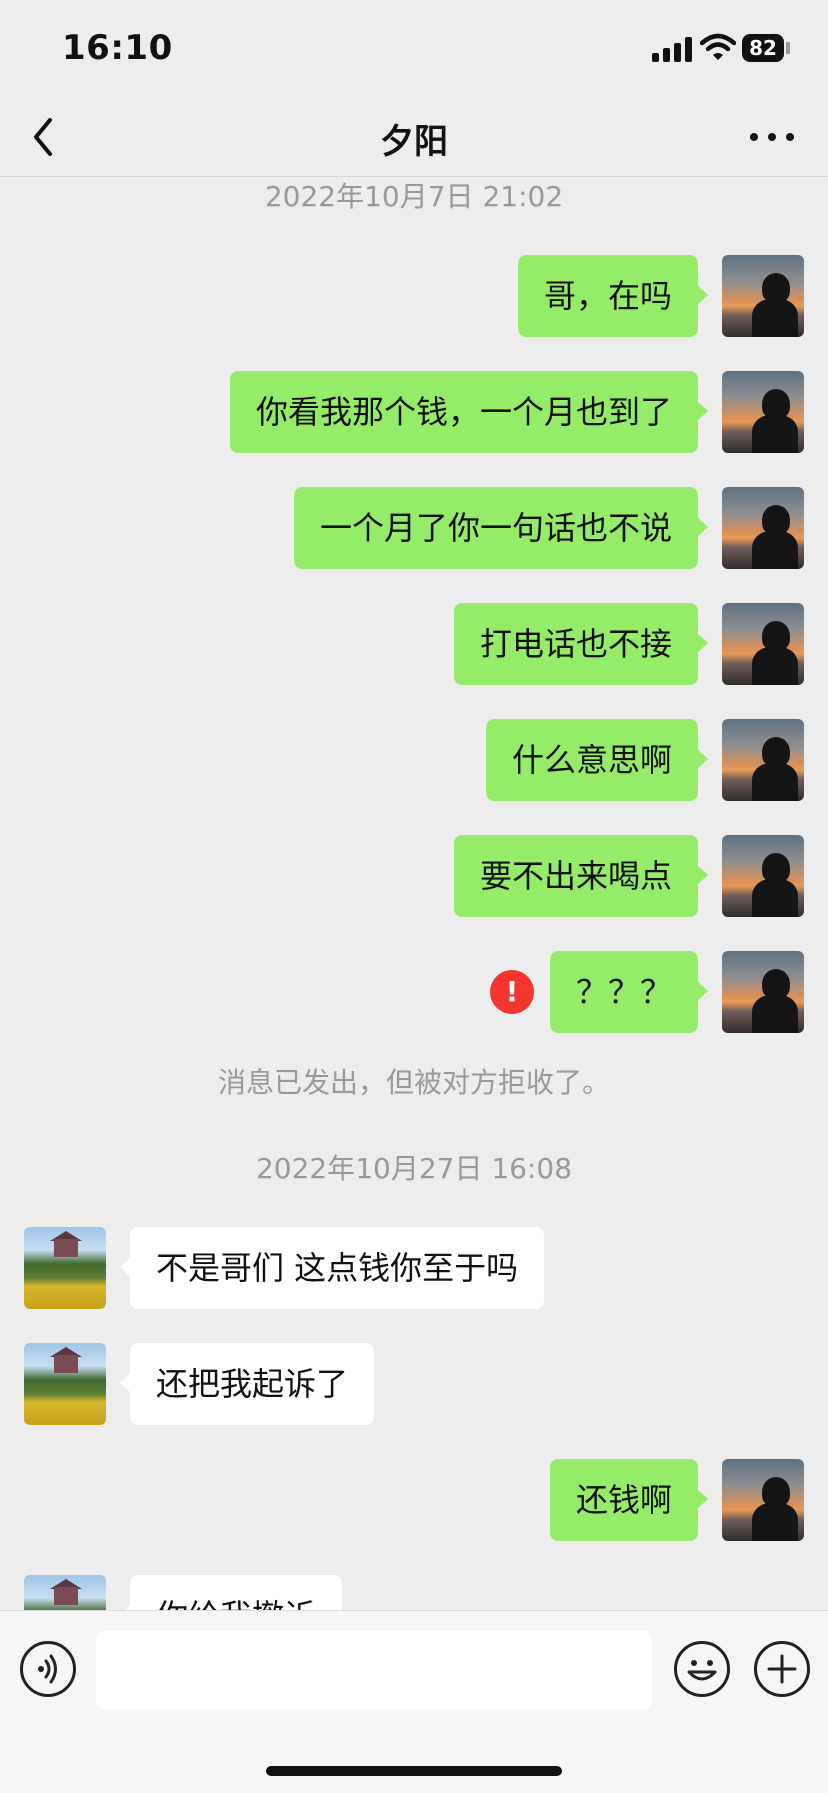  Describe the element at coordinates (597, 760) in the screenshot. I see `message-bubble: 什么意思啊` at that location.